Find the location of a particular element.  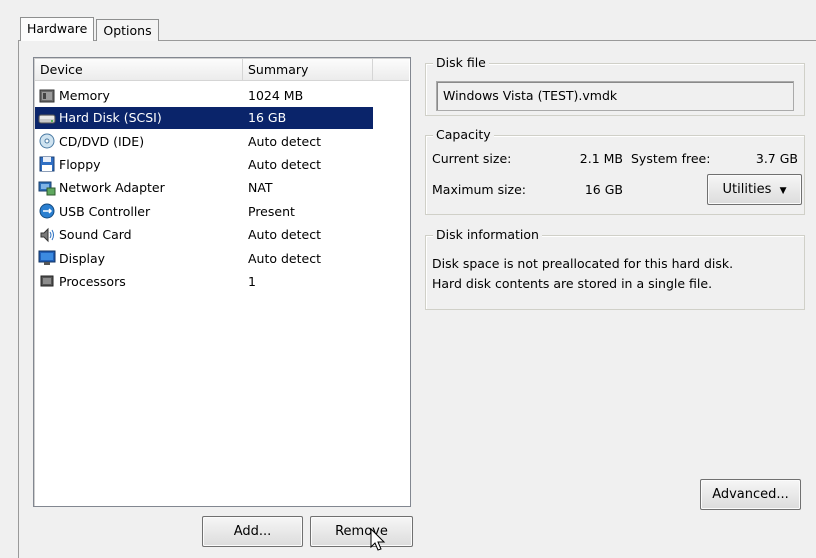

device-row-processors: Processors 1 is located at coordinates (222, 281).